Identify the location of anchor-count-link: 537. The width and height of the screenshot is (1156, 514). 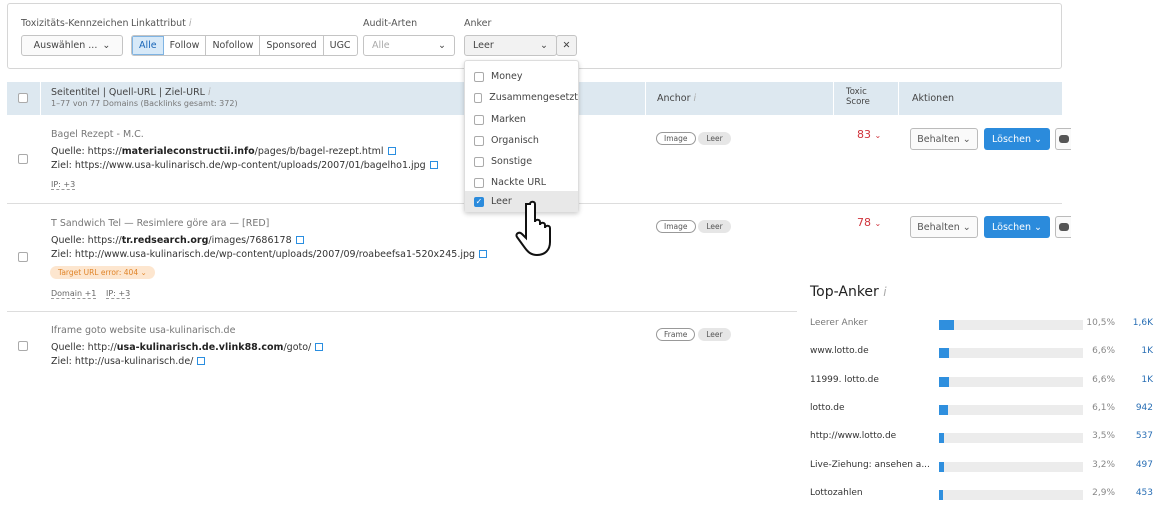
(1144, 436).